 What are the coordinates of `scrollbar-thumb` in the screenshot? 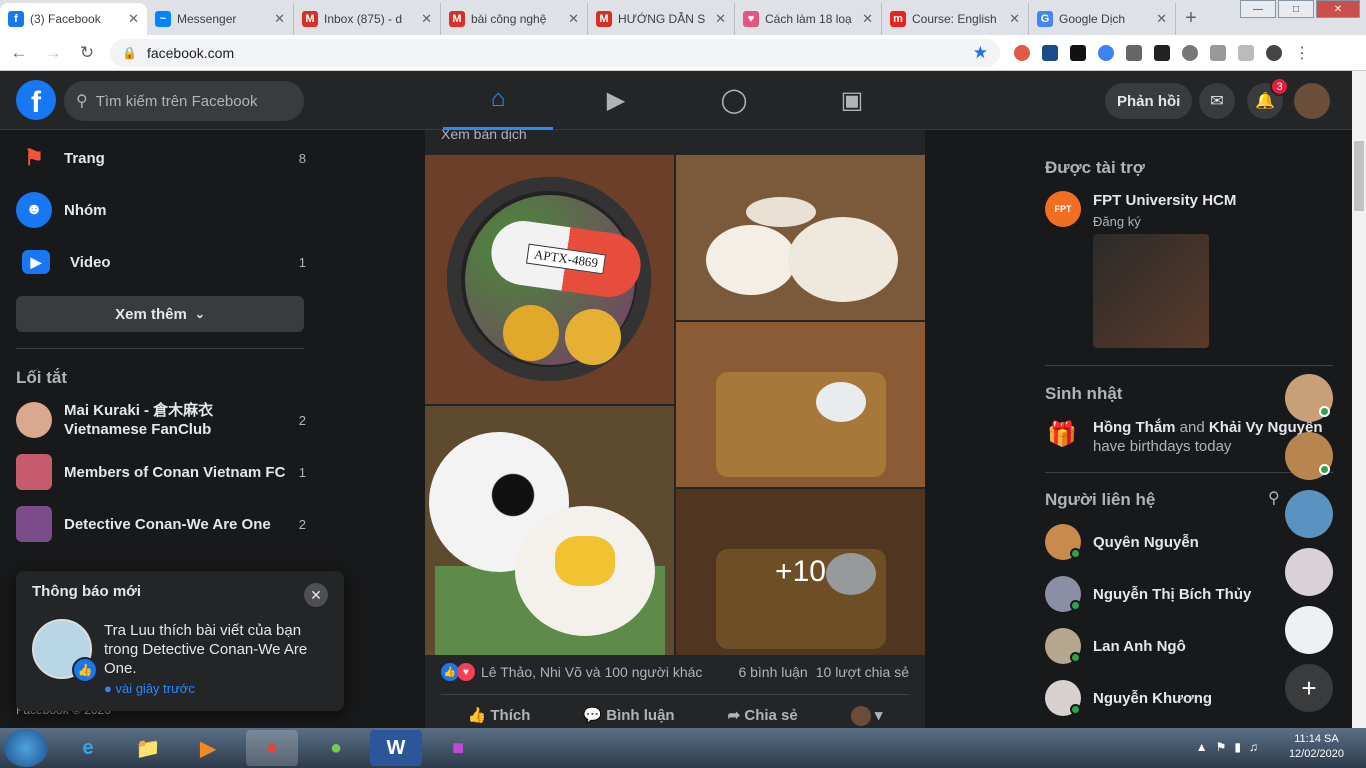 It's located at (1359, 176).